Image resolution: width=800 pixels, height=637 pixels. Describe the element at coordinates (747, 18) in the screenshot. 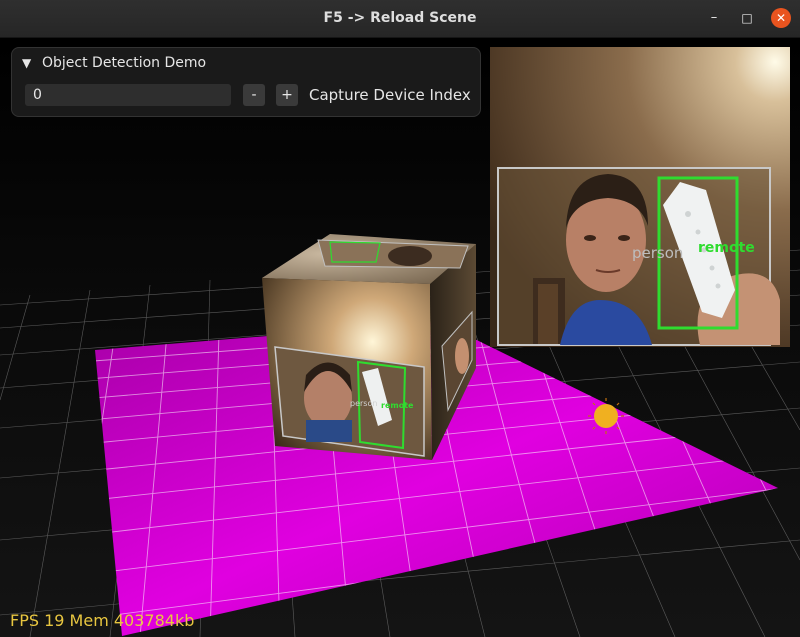

I see `maximize-button: □` at that location.